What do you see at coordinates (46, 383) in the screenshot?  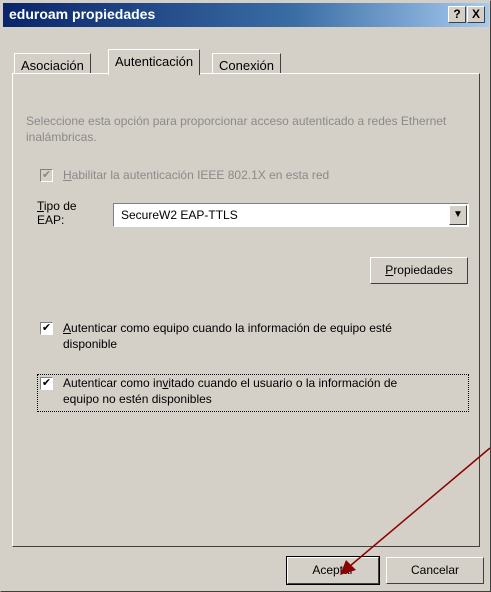 I see `auth-as-guest-checkbox: ✔` at bounding box center [46, 383].